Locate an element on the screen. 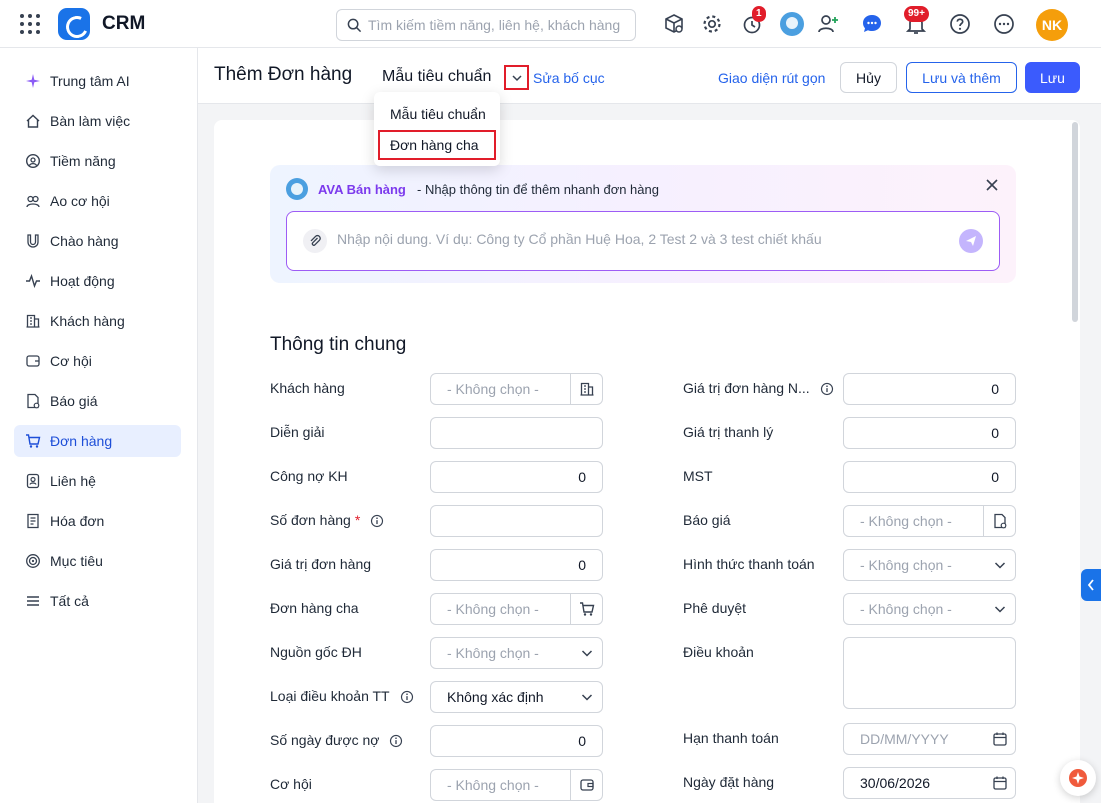  field-label: Ngày đặt hàng is located at coordinates (728, 782).